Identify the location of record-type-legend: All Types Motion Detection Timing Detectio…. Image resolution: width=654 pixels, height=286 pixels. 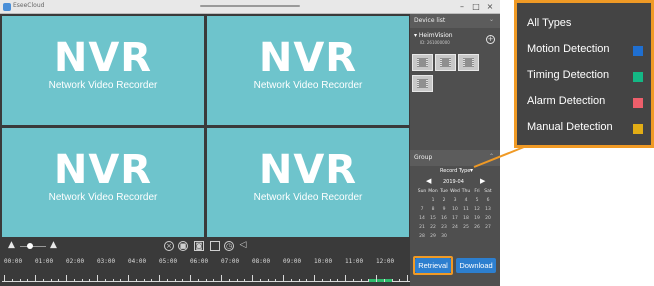
(584, 74).